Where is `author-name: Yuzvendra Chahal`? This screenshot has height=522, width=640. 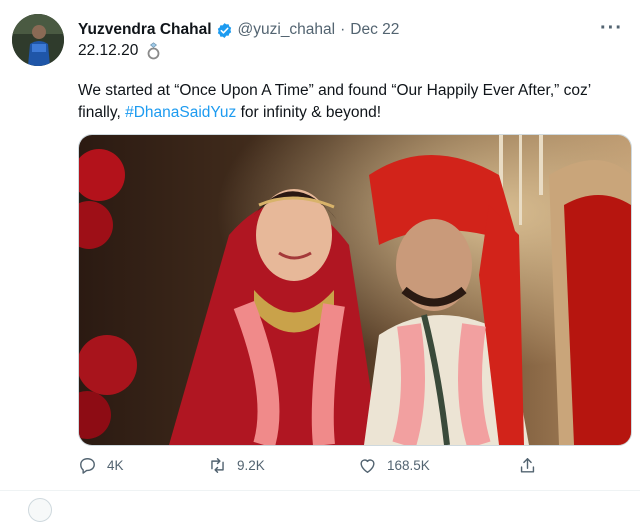 author-name: Yuzvendra Chahal is located at coordinates (145, 30).